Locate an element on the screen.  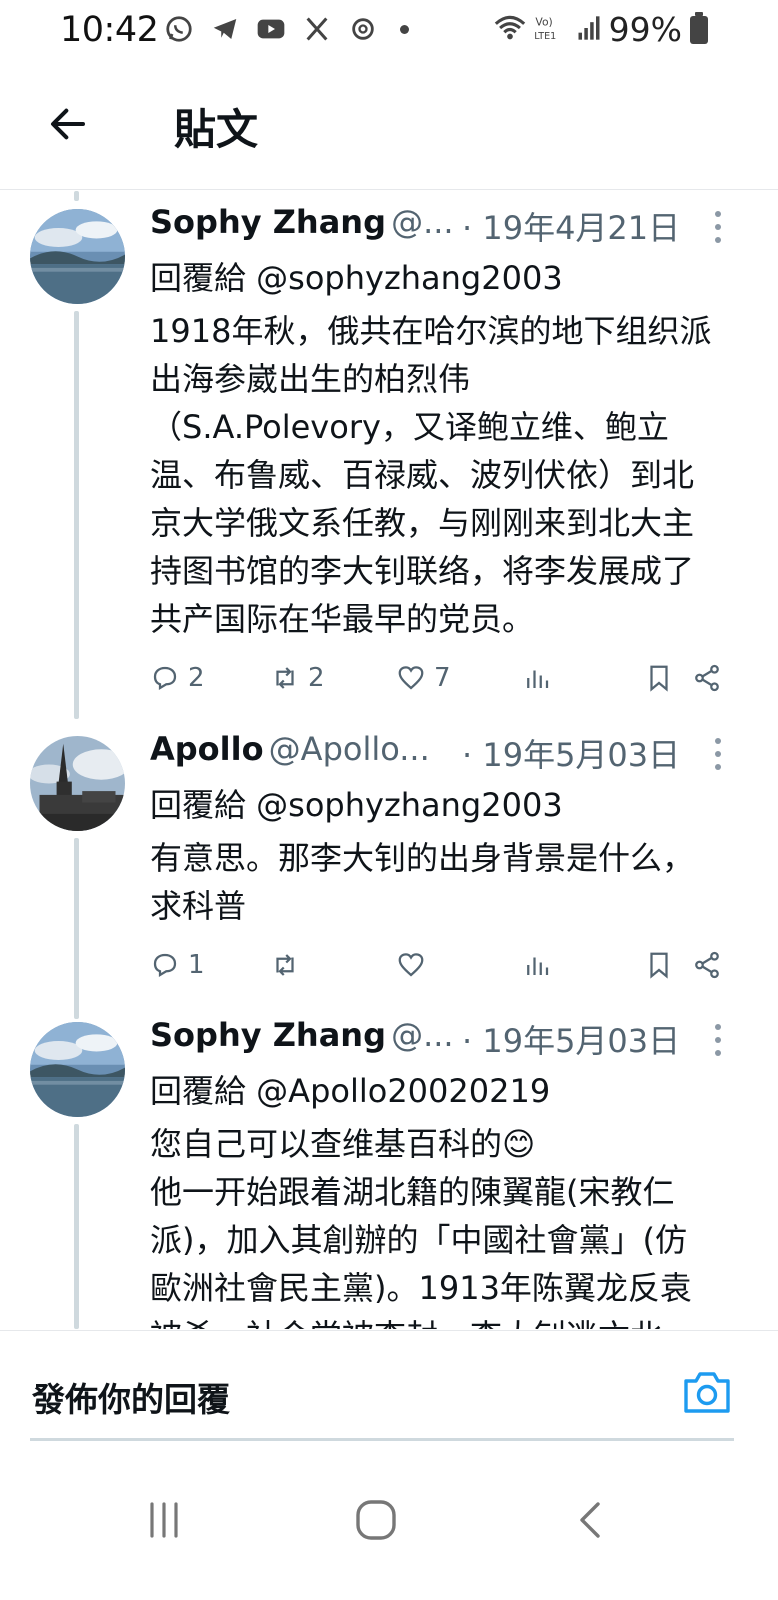
tweet-text-line: 求科普 is located at coordinates (198, 906).